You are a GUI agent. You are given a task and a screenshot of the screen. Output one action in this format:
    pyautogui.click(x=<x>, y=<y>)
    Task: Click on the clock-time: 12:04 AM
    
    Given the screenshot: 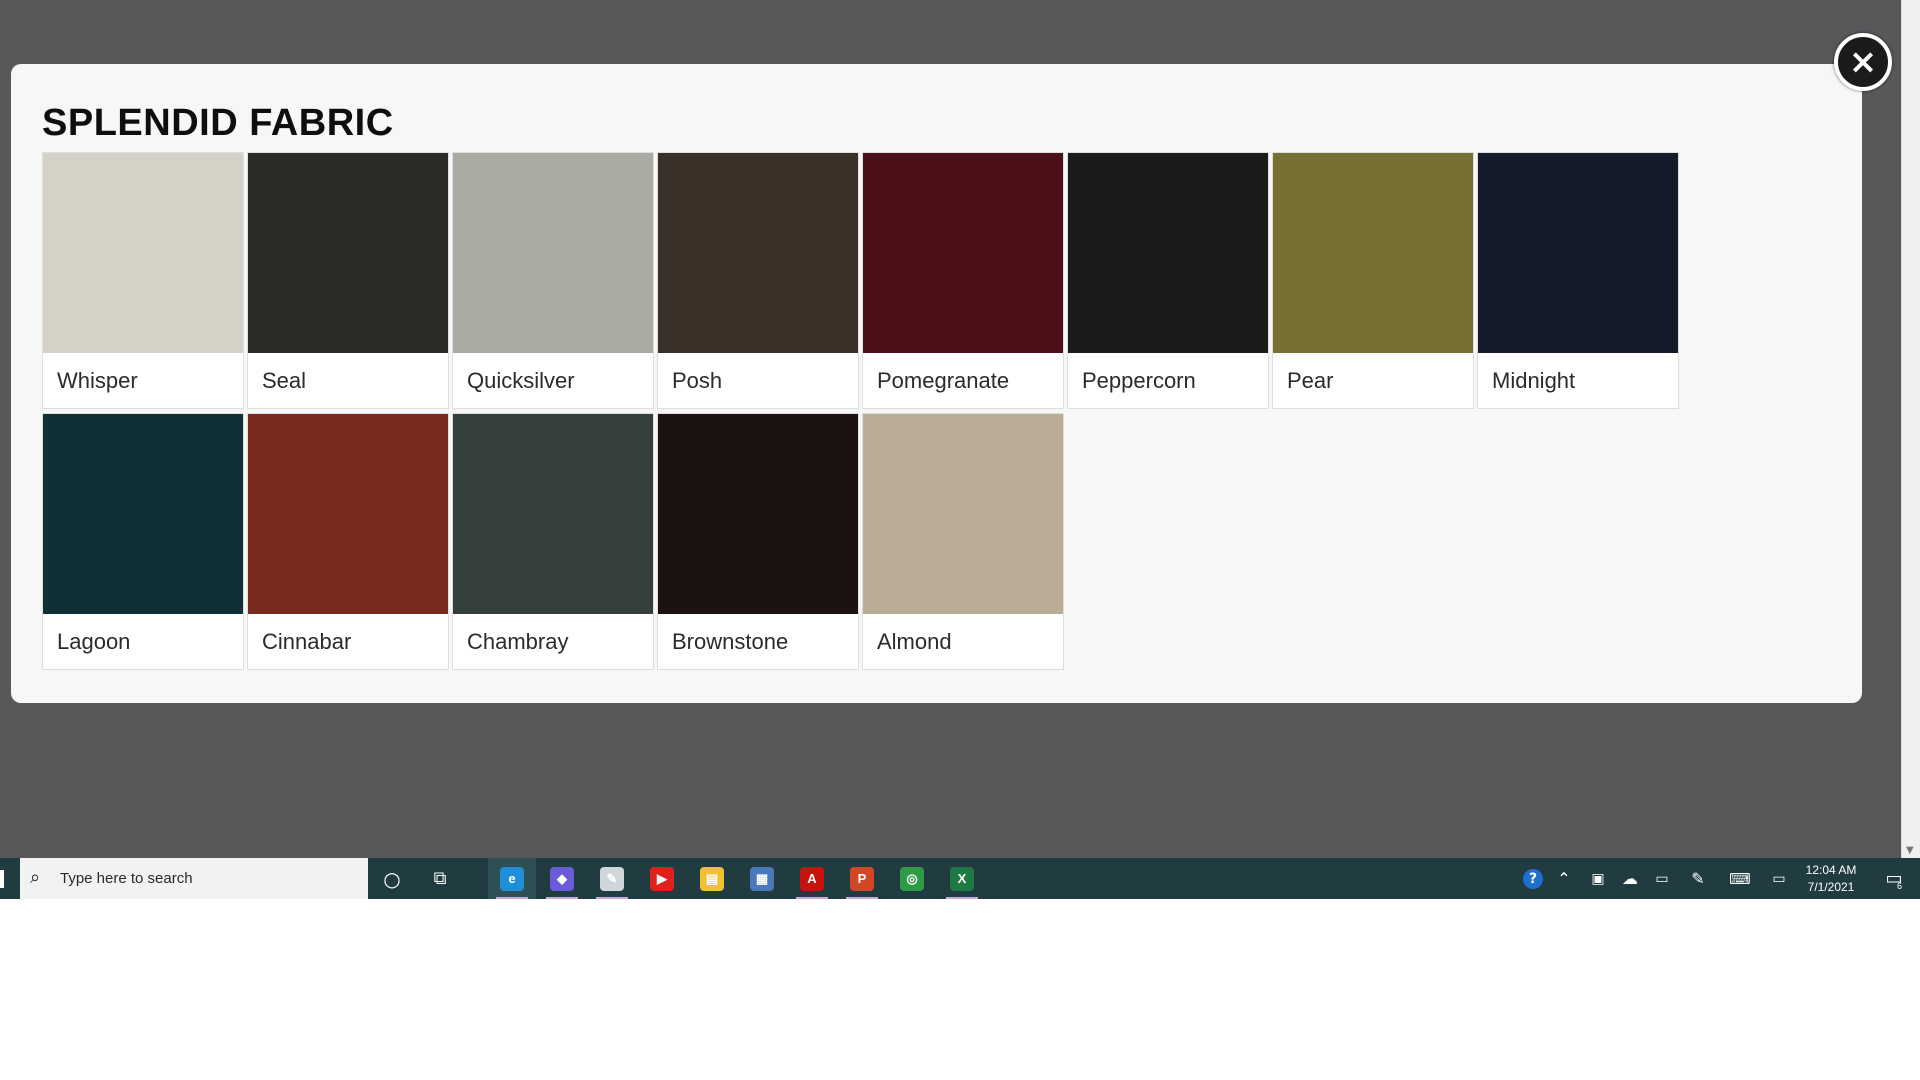 What is the action you would take?
    pyautogui.click(x=1831, y=870)
    